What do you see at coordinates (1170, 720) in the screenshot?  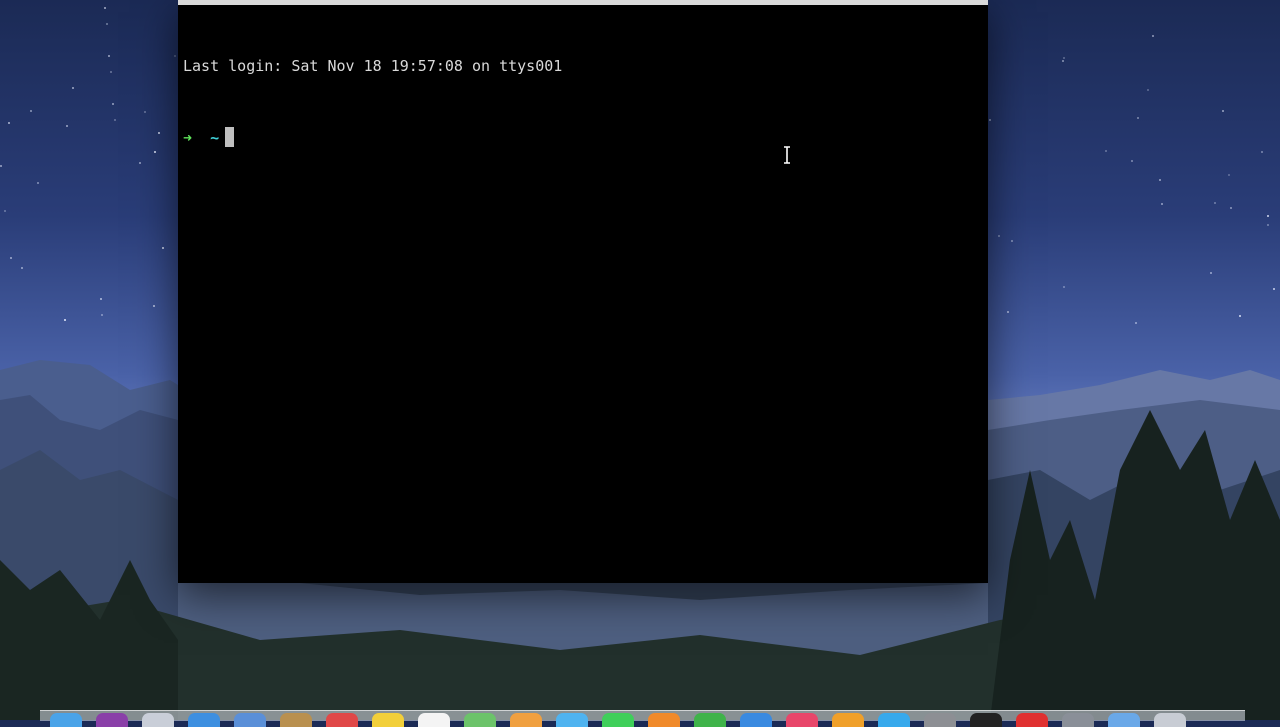 I see `trash-icon` at bounding box center [1170, 720].